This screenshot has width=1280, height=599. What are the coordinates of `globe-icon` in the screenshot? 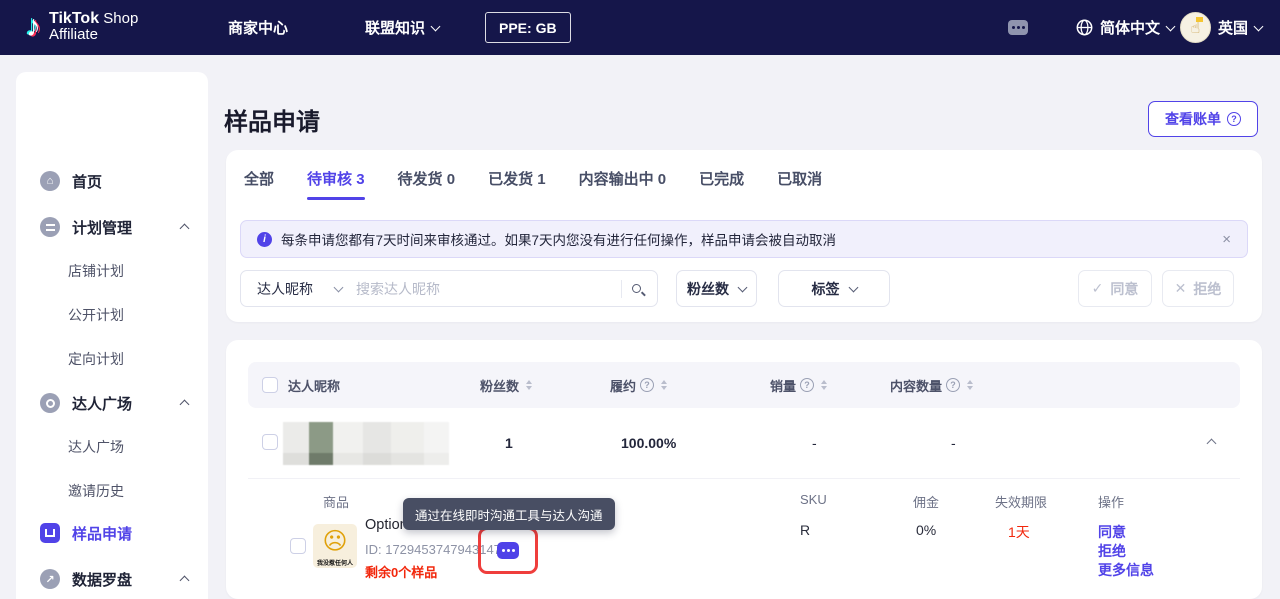 It's located at (1084, 27).